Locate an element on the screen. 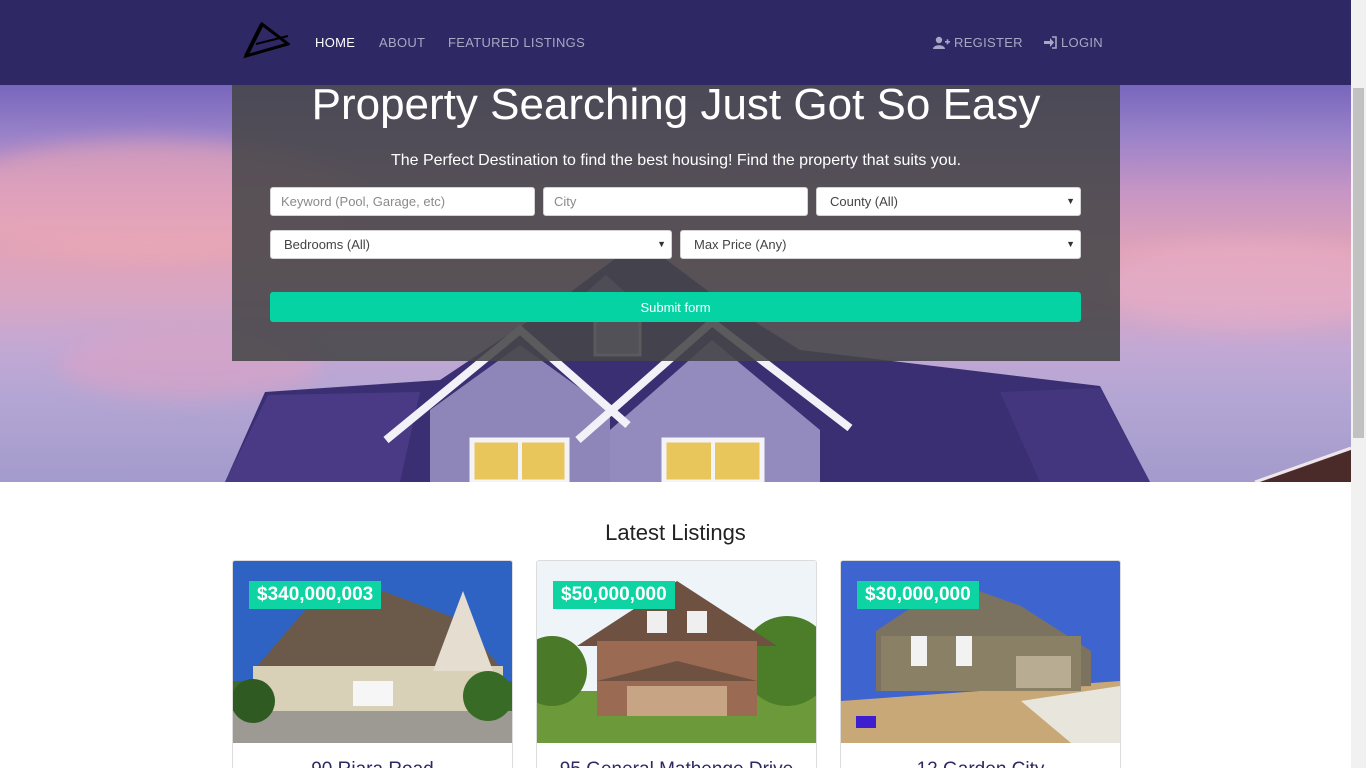  sign-in-icon is located at coordinates (1050, 42).